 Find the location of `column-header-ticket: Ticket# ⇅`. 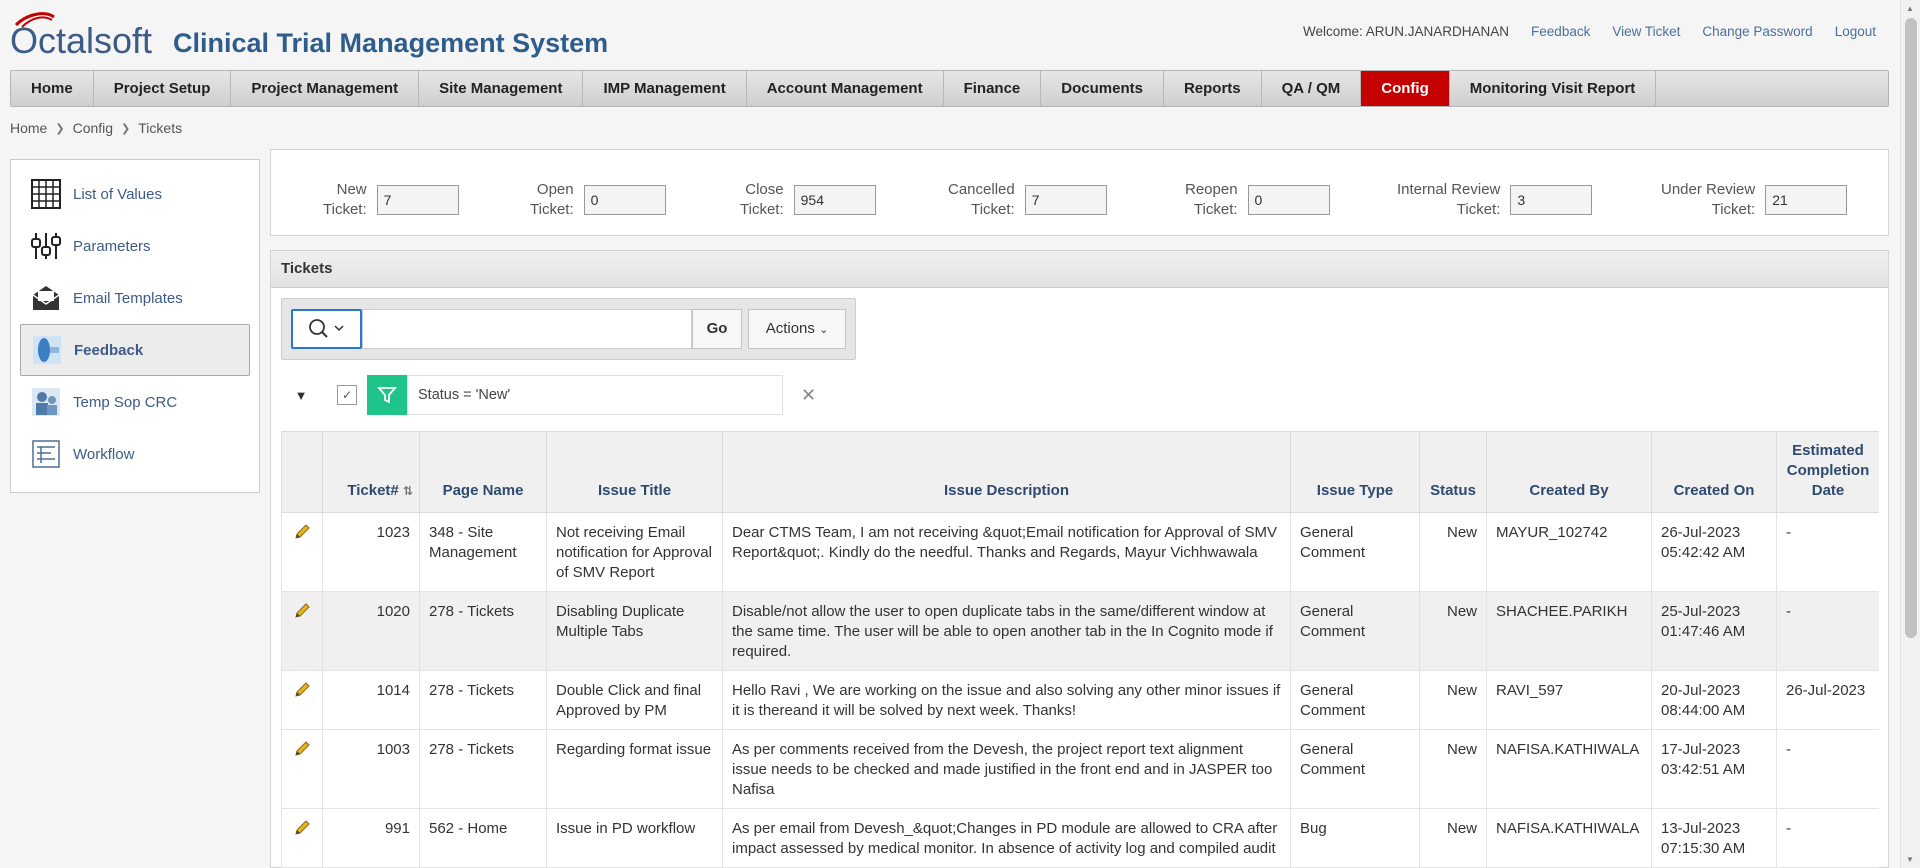

column-header-ticket: Ticket# ⇅ is located at coordinates (371, 472).